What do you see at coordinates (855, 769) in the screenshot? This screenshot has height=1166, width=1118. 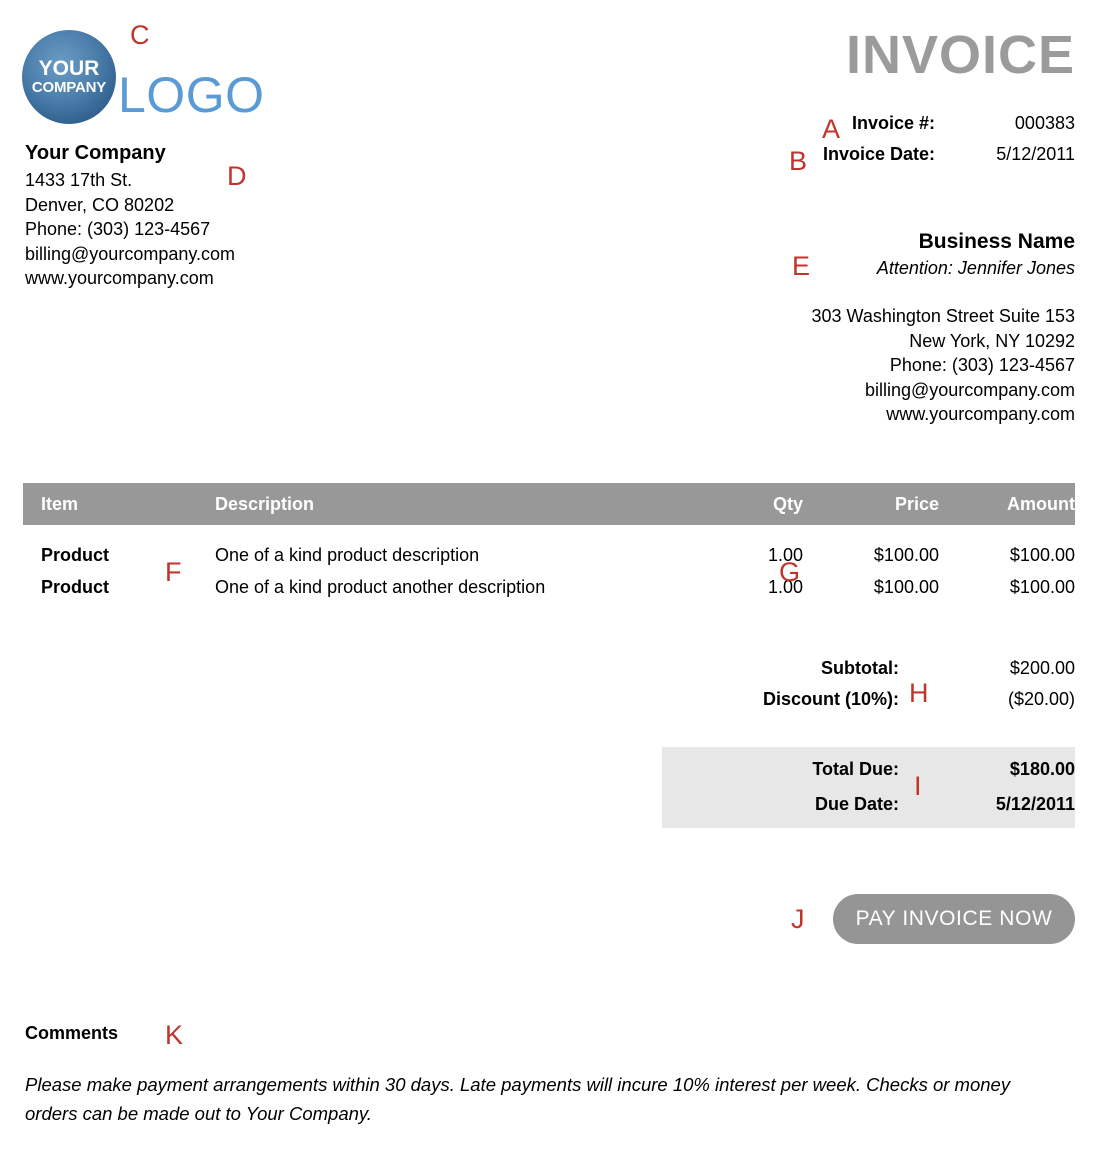 I see `total-due-label: Total Due:` at bounding box center [855, 769].